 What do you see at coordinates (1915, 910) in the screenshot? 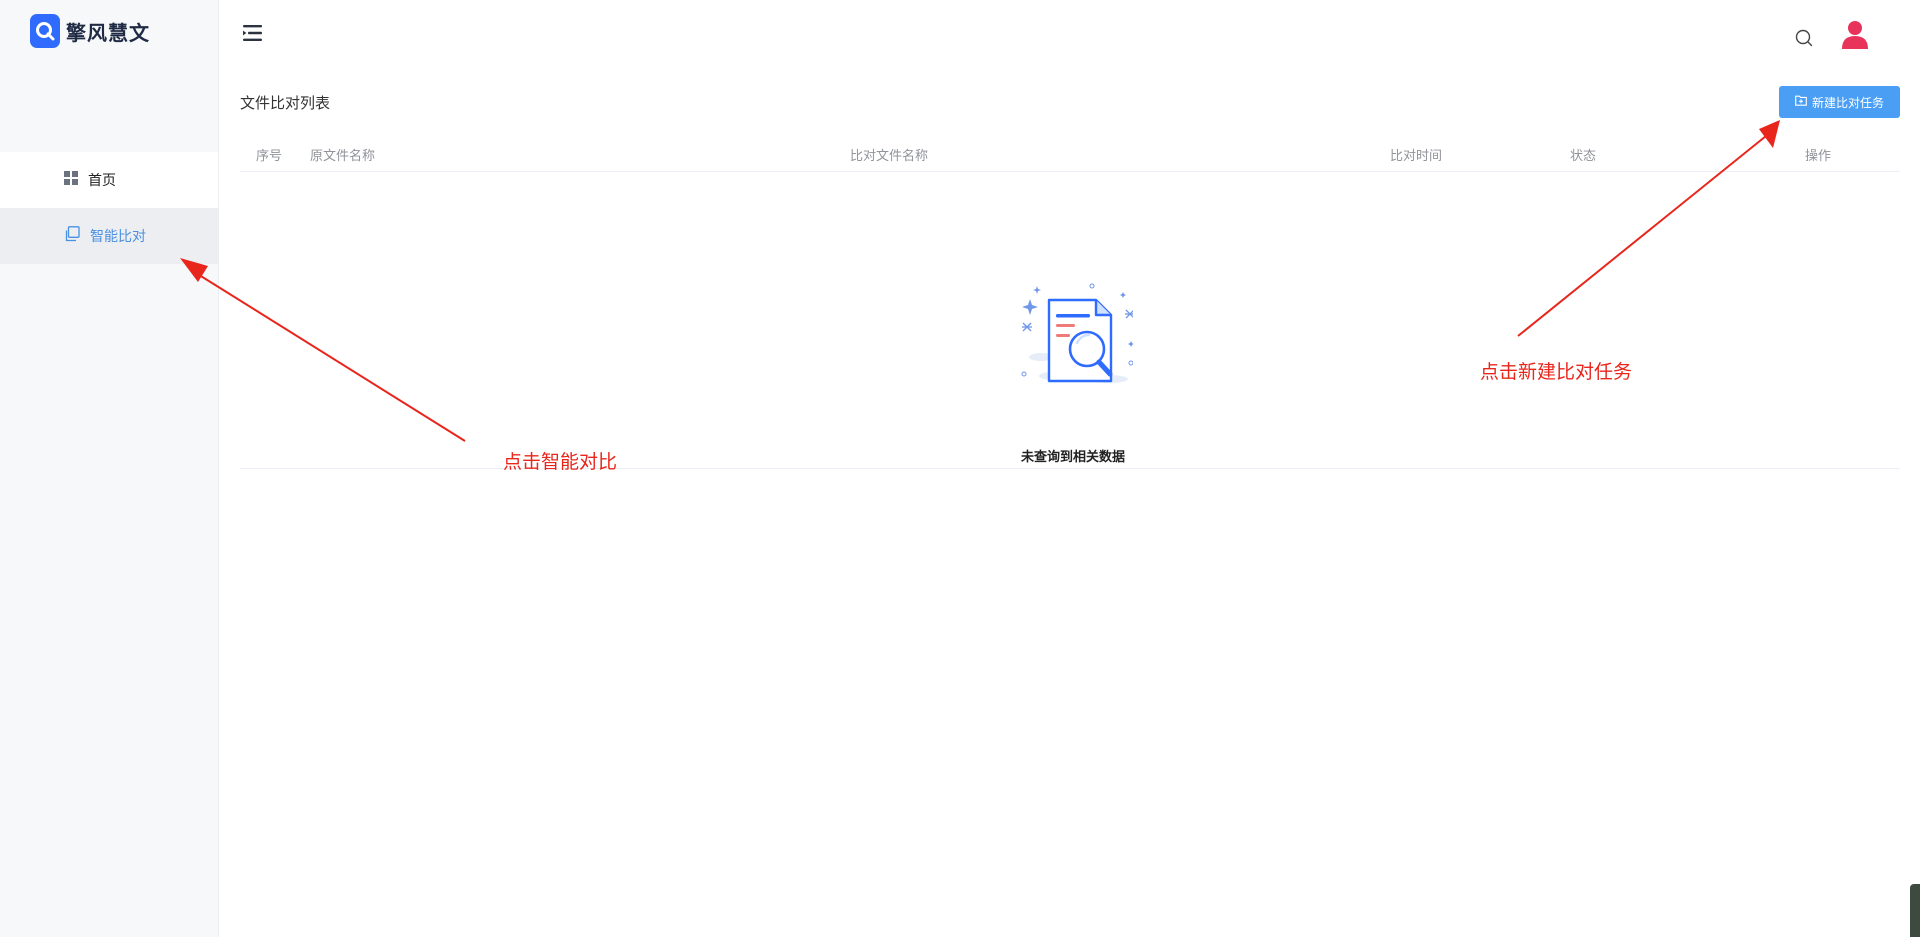
I see `scrollbar-handle` at bounding box center [1915, 910].